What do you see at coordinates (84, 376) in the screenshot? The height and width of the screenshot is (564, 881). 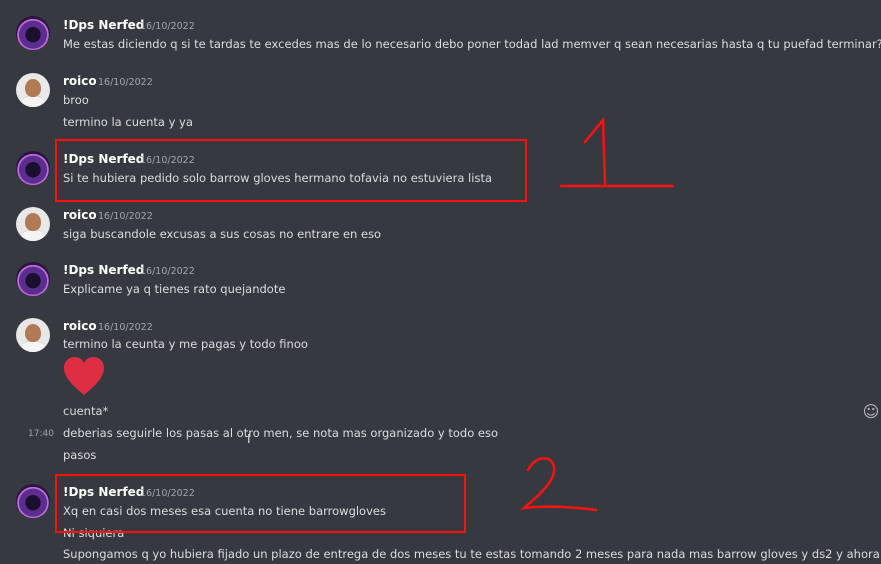 I see `heart-emoji-icon` at bounding box center [84, 376].